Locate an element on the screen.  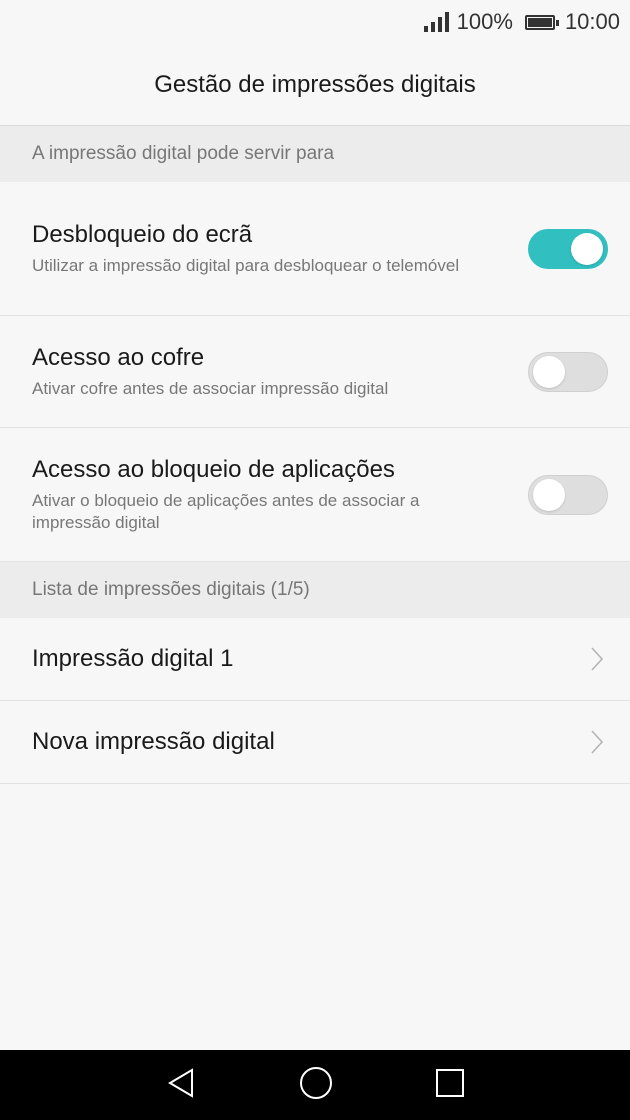
setting-title: Acesso ao bloqueio de aplicações is located at coordinates (213, 469).